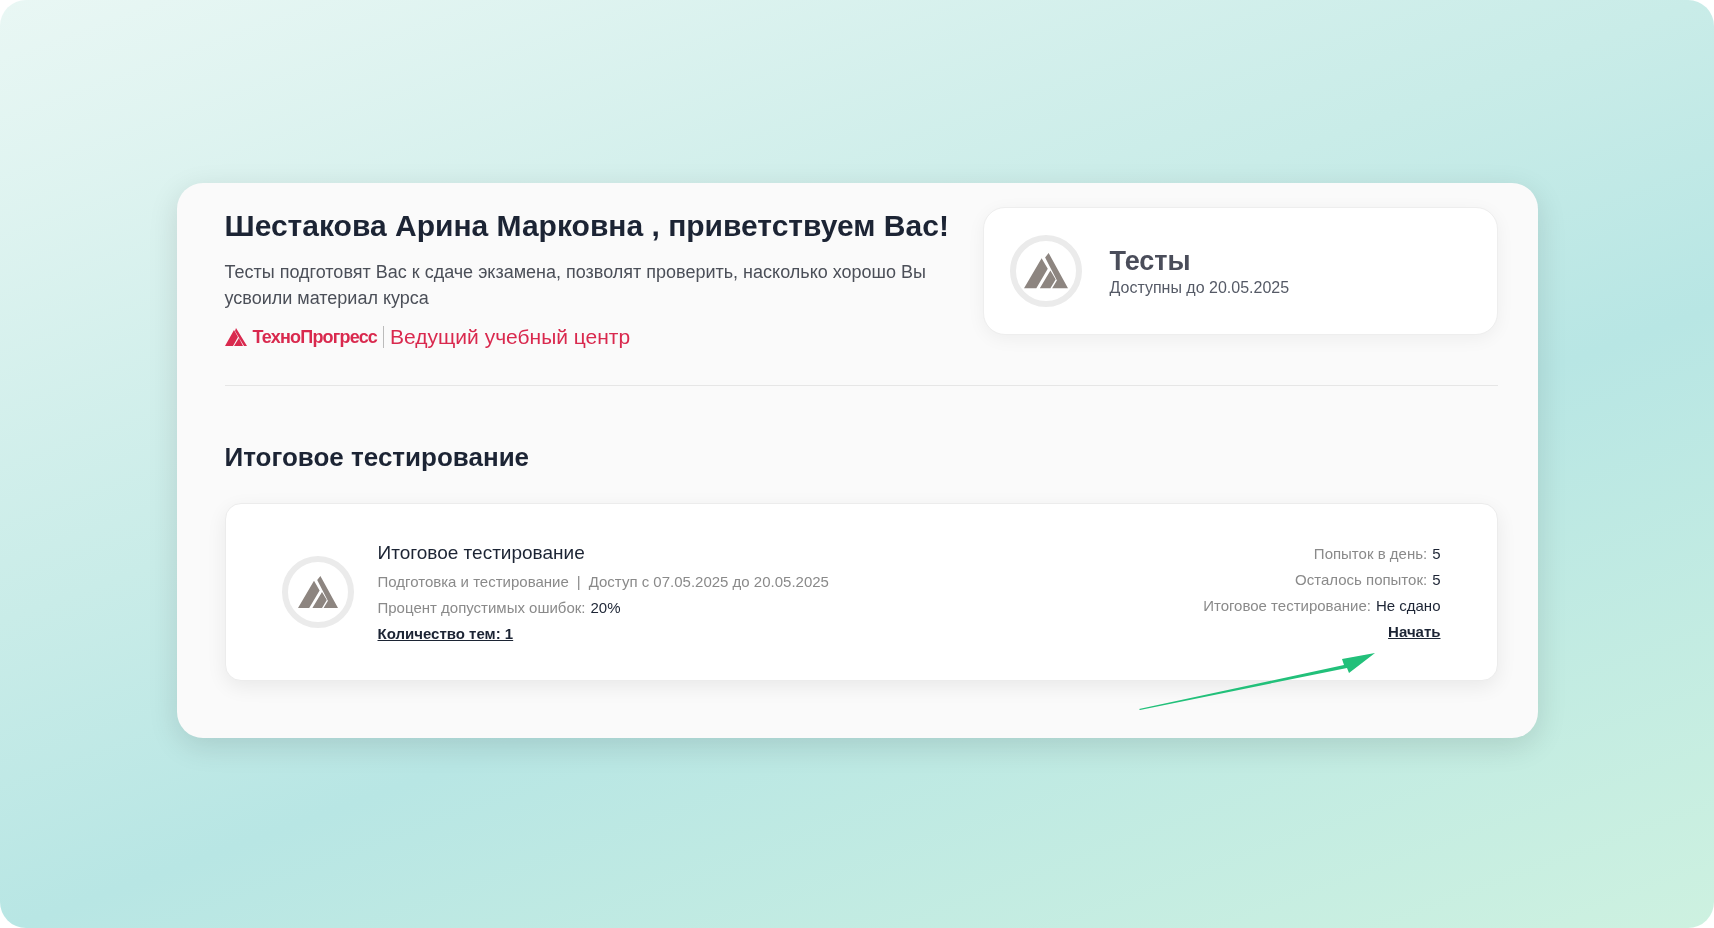 This screenshot has height=928, width=1714. Describe the element at coordinates (315, 337) in the screenshot. I see `brand-name: ТехноПрогресс` at that location.